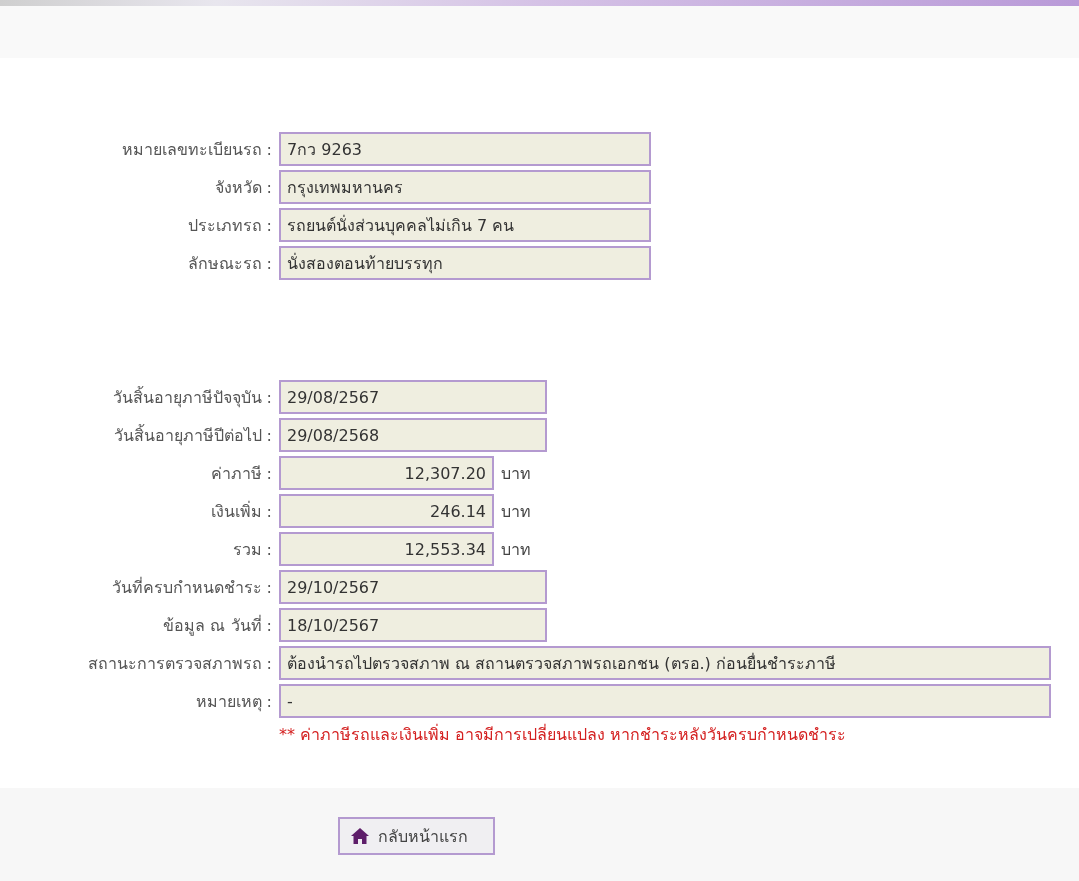 The height and width of the screenshot is (881, 1079). Describe the element at coordinates (413, 625) in the screenshot. I see `readonly-field: 18/10/2567` at that location.